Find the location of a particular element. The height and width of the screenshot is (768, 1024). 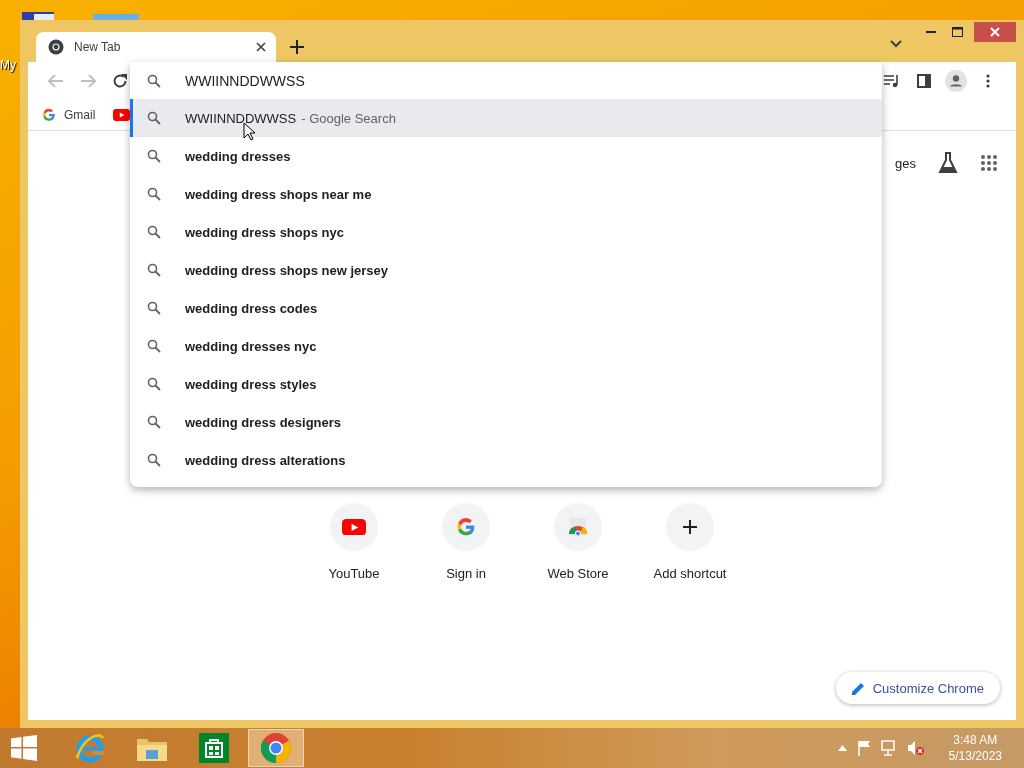

suggestion-item: wedding dress designers is located at coordinates (506, 422).